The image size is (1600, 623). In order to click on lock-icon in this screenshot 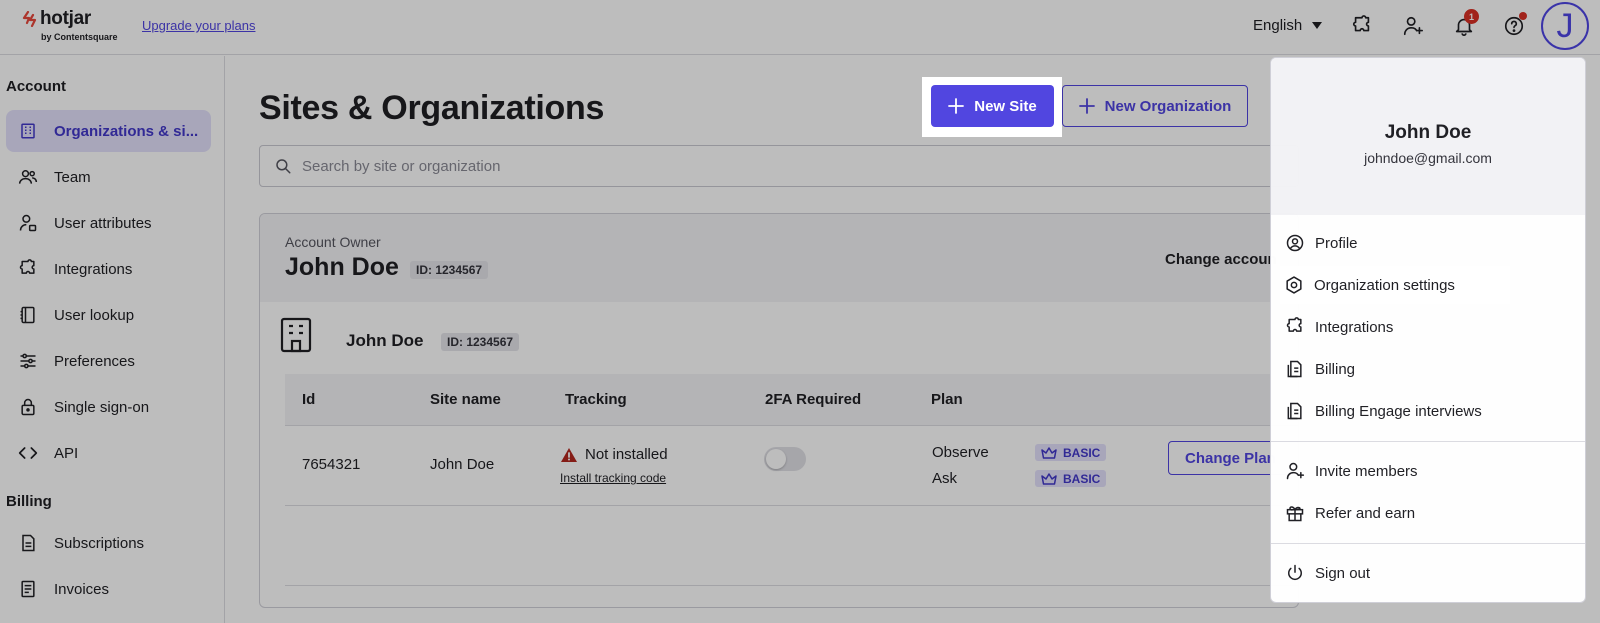, I will do `click(28, 407)`.